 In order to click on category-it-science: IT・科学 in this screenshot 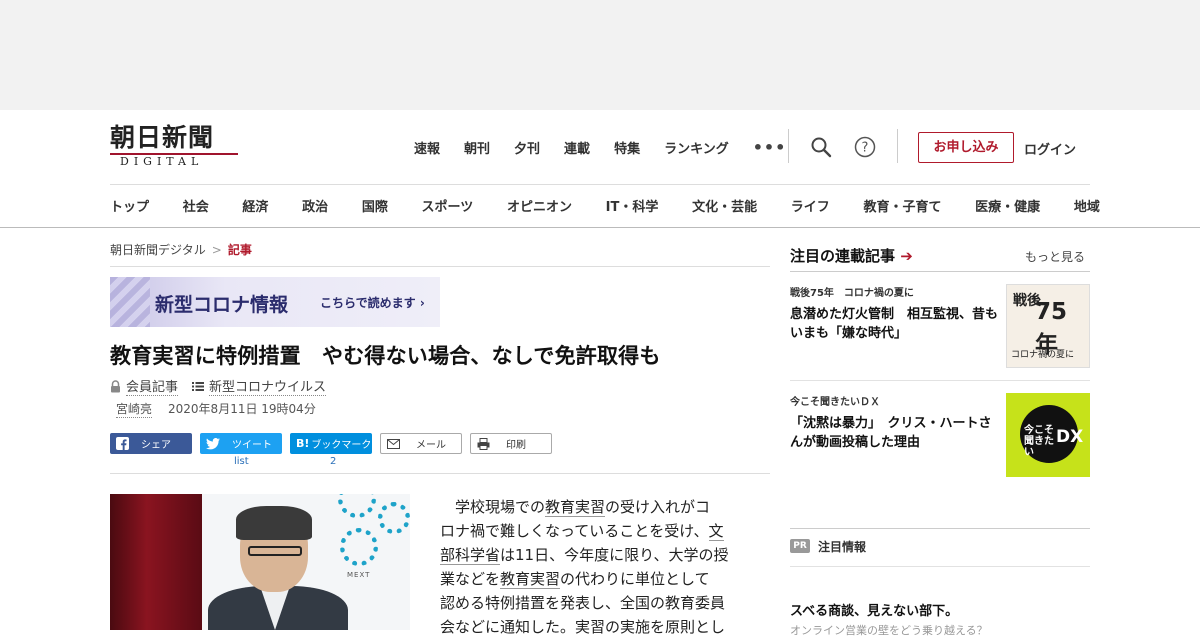, I will do `click(632, 205)`.